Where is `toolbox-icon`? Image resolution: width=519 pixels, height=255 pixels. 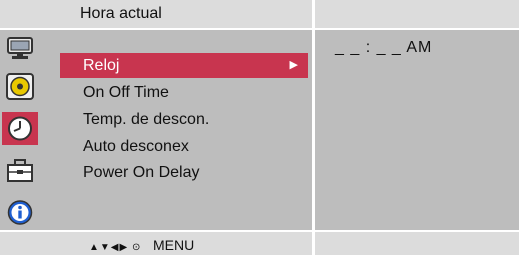
toolbox-icon is located at coordinates (20, 170).